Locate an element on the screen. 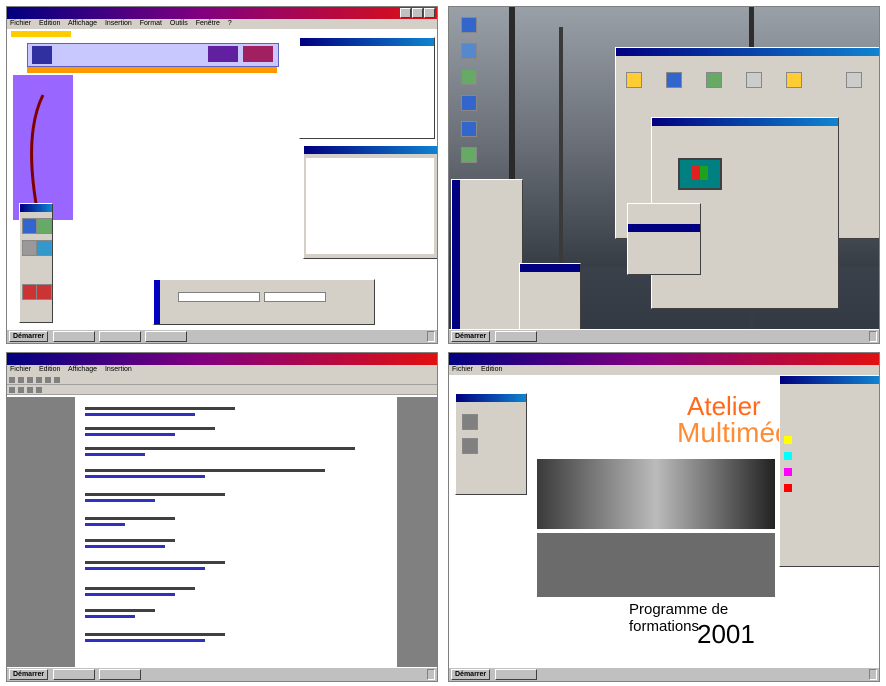  drive-icon is located at coordinates (674, 80).